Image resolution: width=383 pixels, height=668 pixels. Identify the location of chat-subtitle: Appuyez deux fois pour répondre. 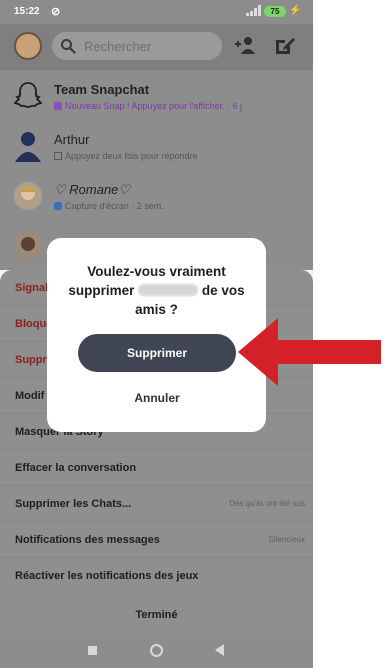
(126, 156).